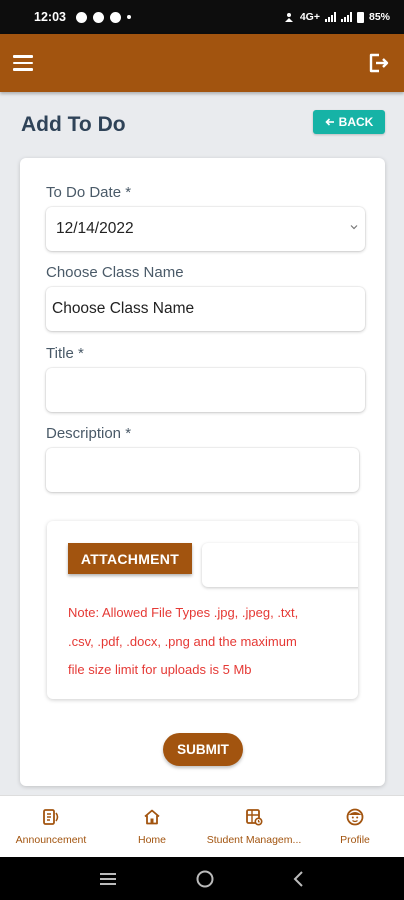  What do you see at coordinates (89, 433) in the screenshot?
I see `description-label: Description *` at bounding box center [89, 433].